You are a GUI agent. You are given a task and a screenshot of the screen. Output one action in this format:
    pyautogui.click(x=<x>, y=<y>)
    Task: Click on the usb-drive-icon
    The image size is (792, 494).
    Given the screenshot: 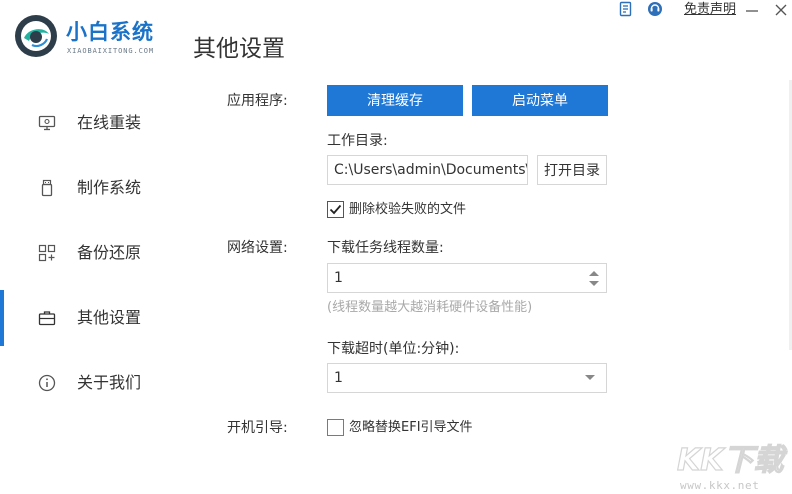 What is the action you would take?
    pyautogui.click(x=47, y=188)
    